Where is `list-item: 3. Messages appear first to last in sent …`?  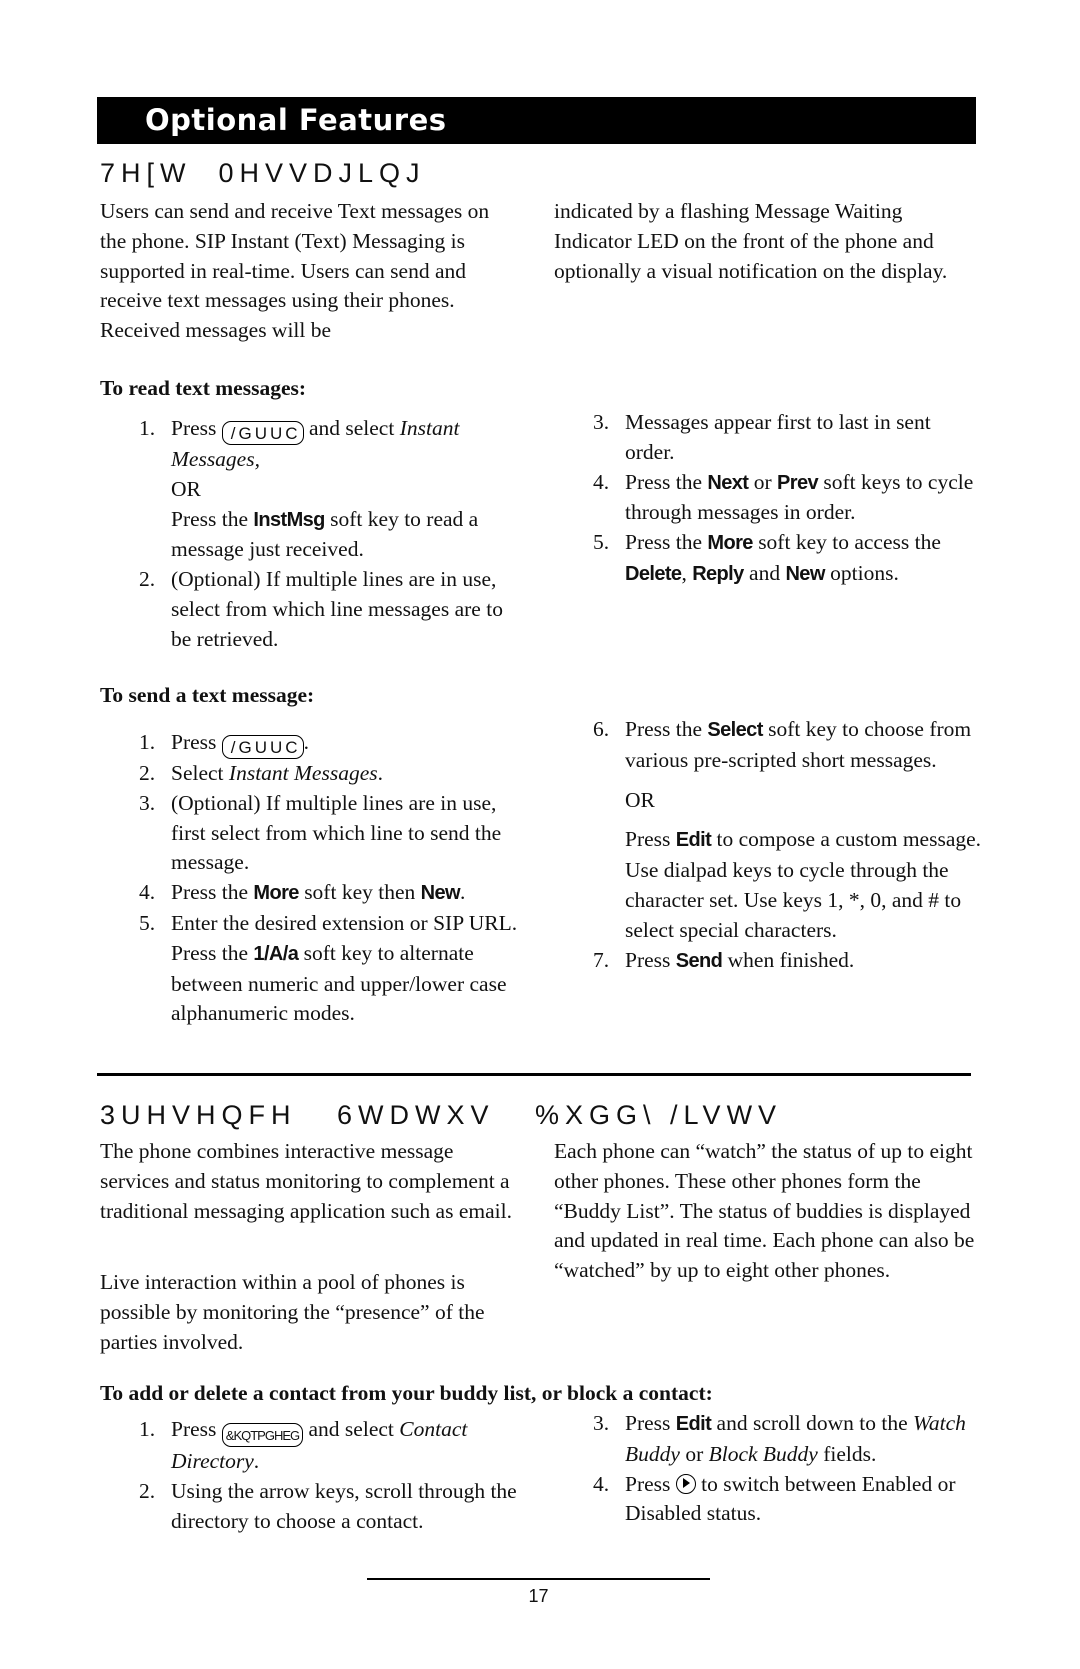 list-item: 3. Messages appear first to last in sent … is located at coordinates (788, 438).